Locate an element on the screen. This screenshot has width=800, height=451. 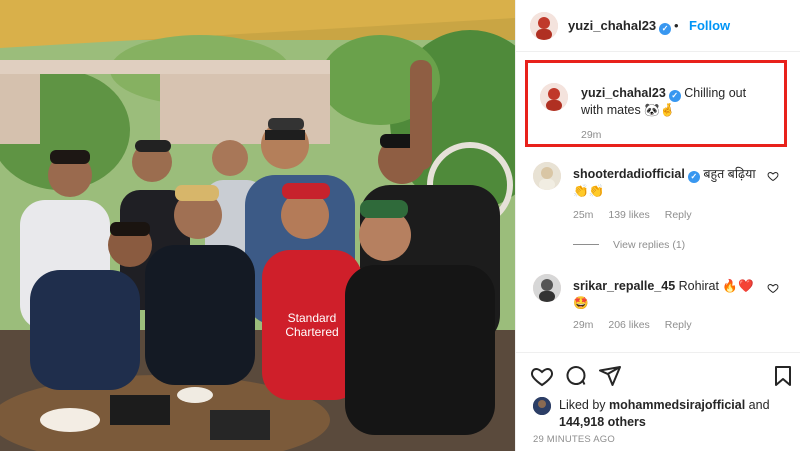
share-icon is located at coordinates (610, 376).